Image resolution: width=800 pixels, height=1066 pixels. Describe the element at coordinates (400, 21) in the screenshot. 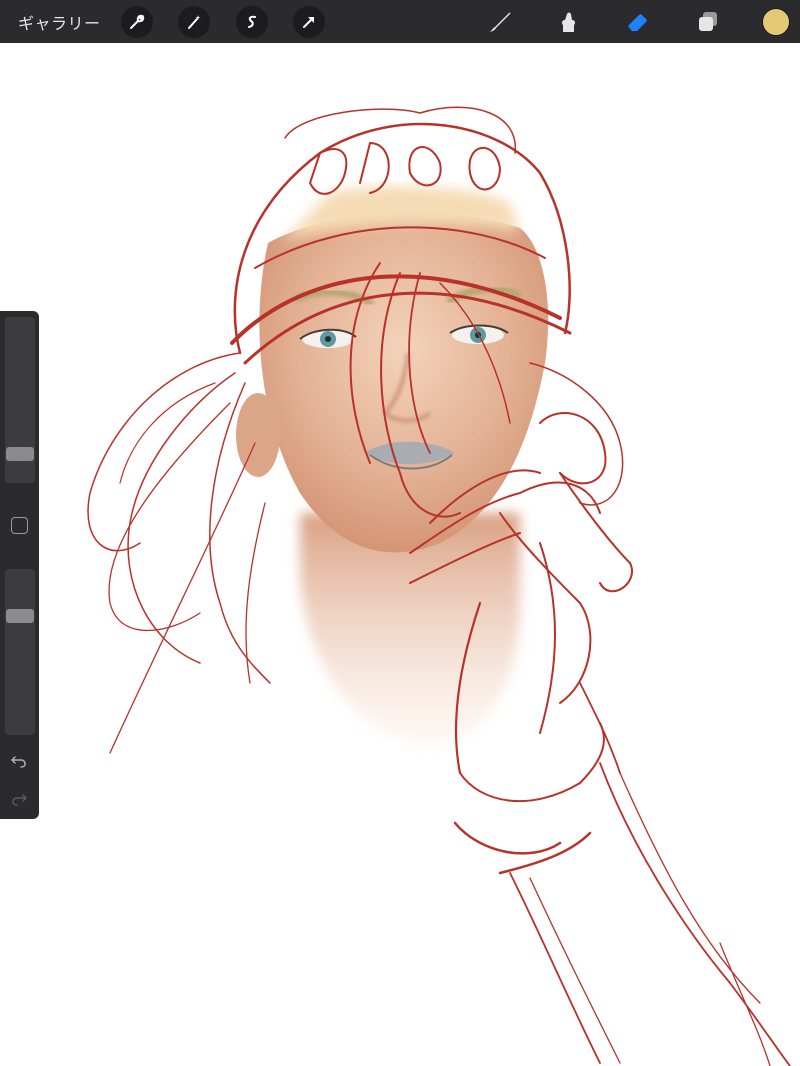

I see `top-toolbar: ギャラリー` at that location.